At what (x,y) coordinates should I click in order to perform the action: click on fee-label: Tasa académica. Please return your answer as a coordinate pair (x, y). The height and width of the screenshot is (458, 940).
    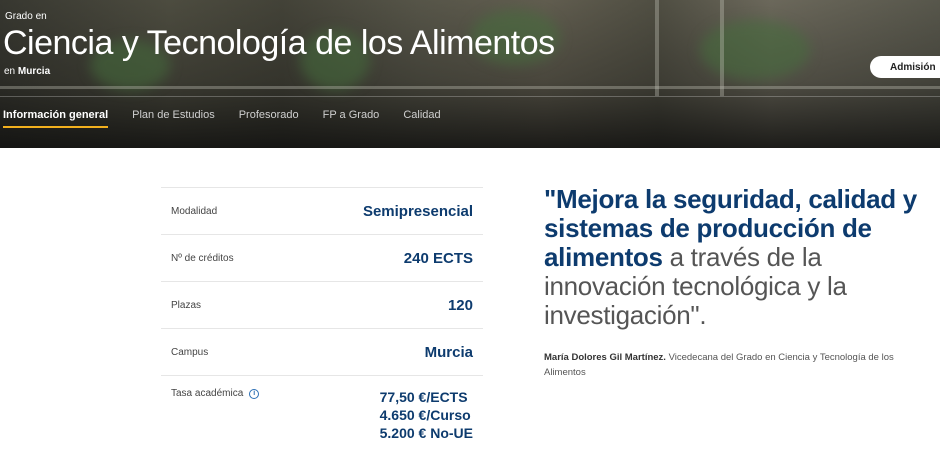
    Looking at the image, I should click on (207, 393).